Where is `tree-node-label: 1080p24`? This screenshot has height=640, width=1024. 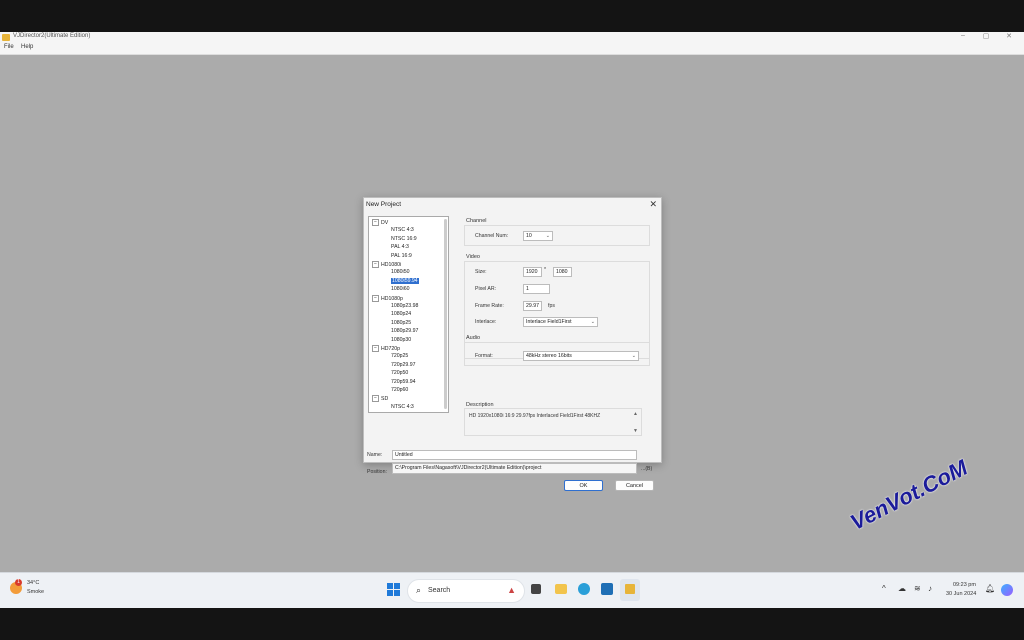
tree-node-label: 1080p24 is located at coordinates (401, 314).